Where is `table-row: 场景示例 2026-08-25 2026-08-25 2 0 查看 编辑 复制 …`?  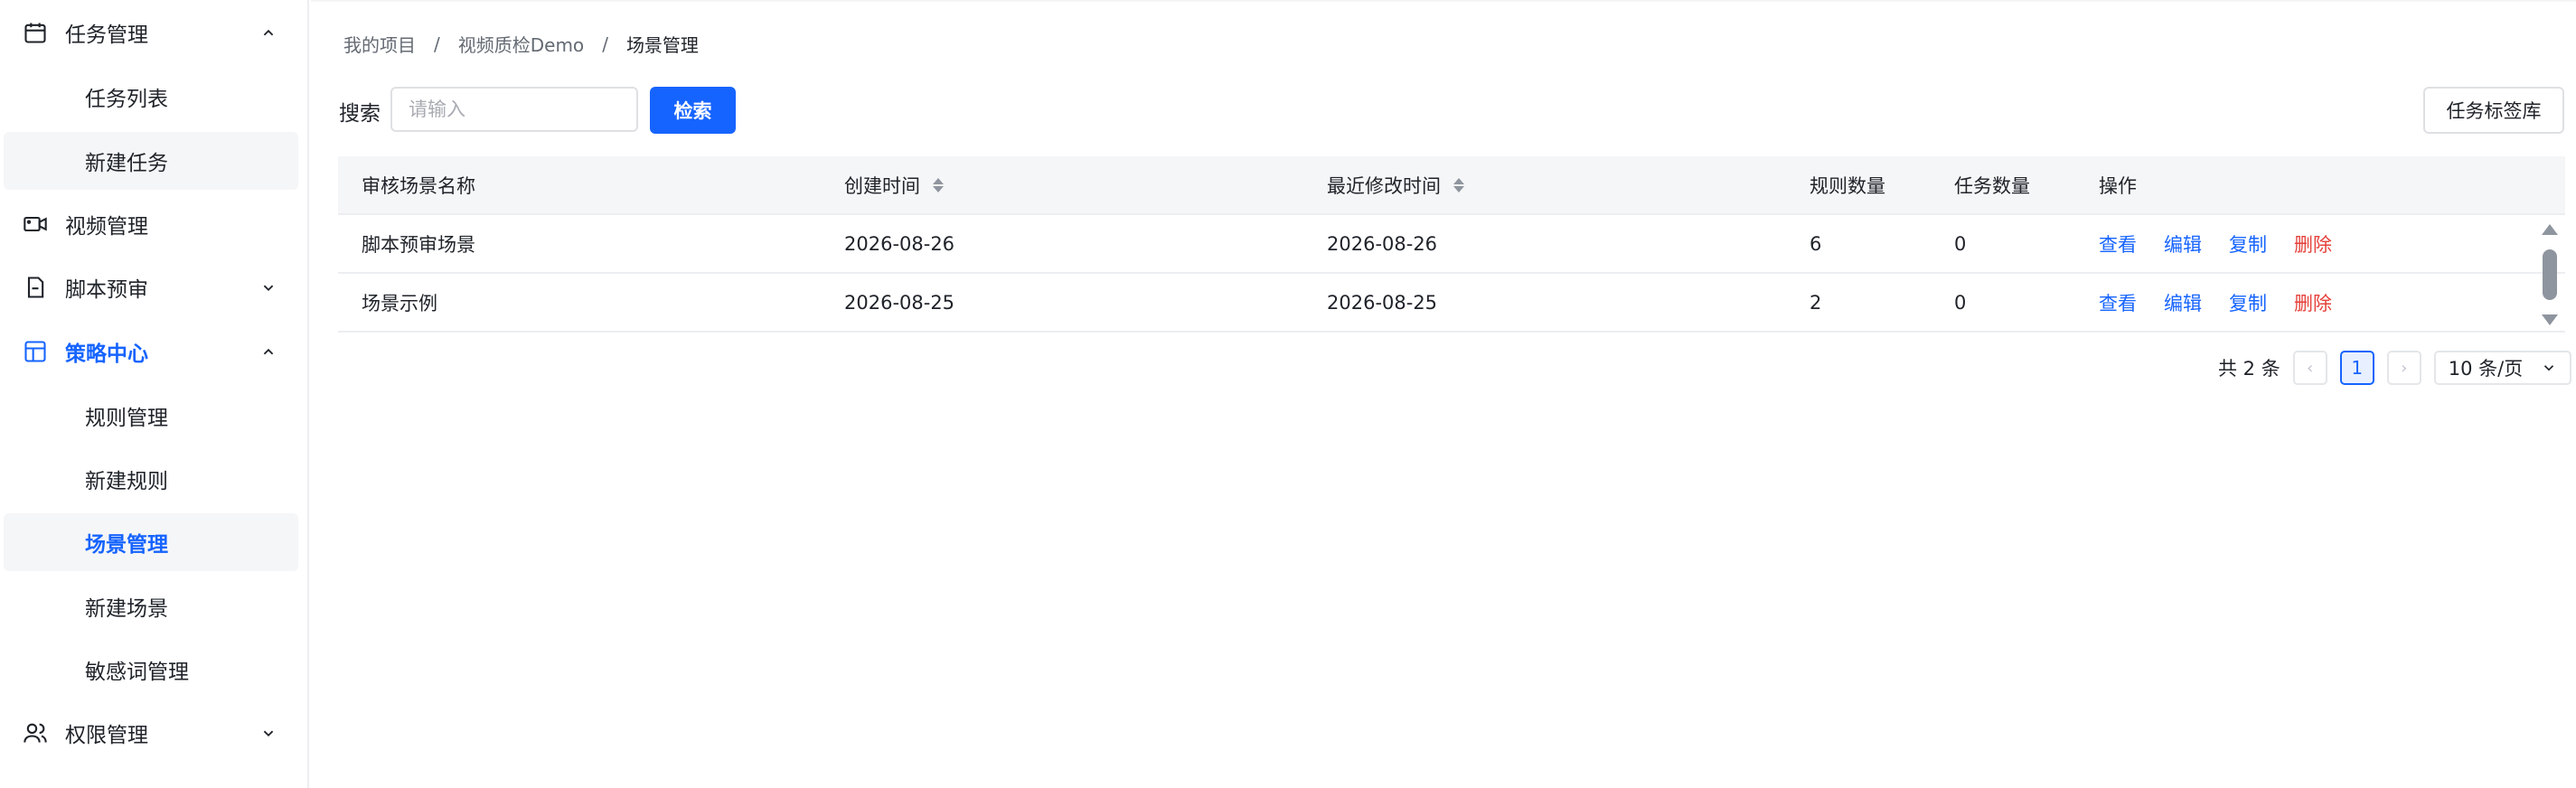
table-row: 场景示例 2026-08-25 2026-08-25 2 0 查看 编辑 复制 … is located at coordinates (1452, 303).